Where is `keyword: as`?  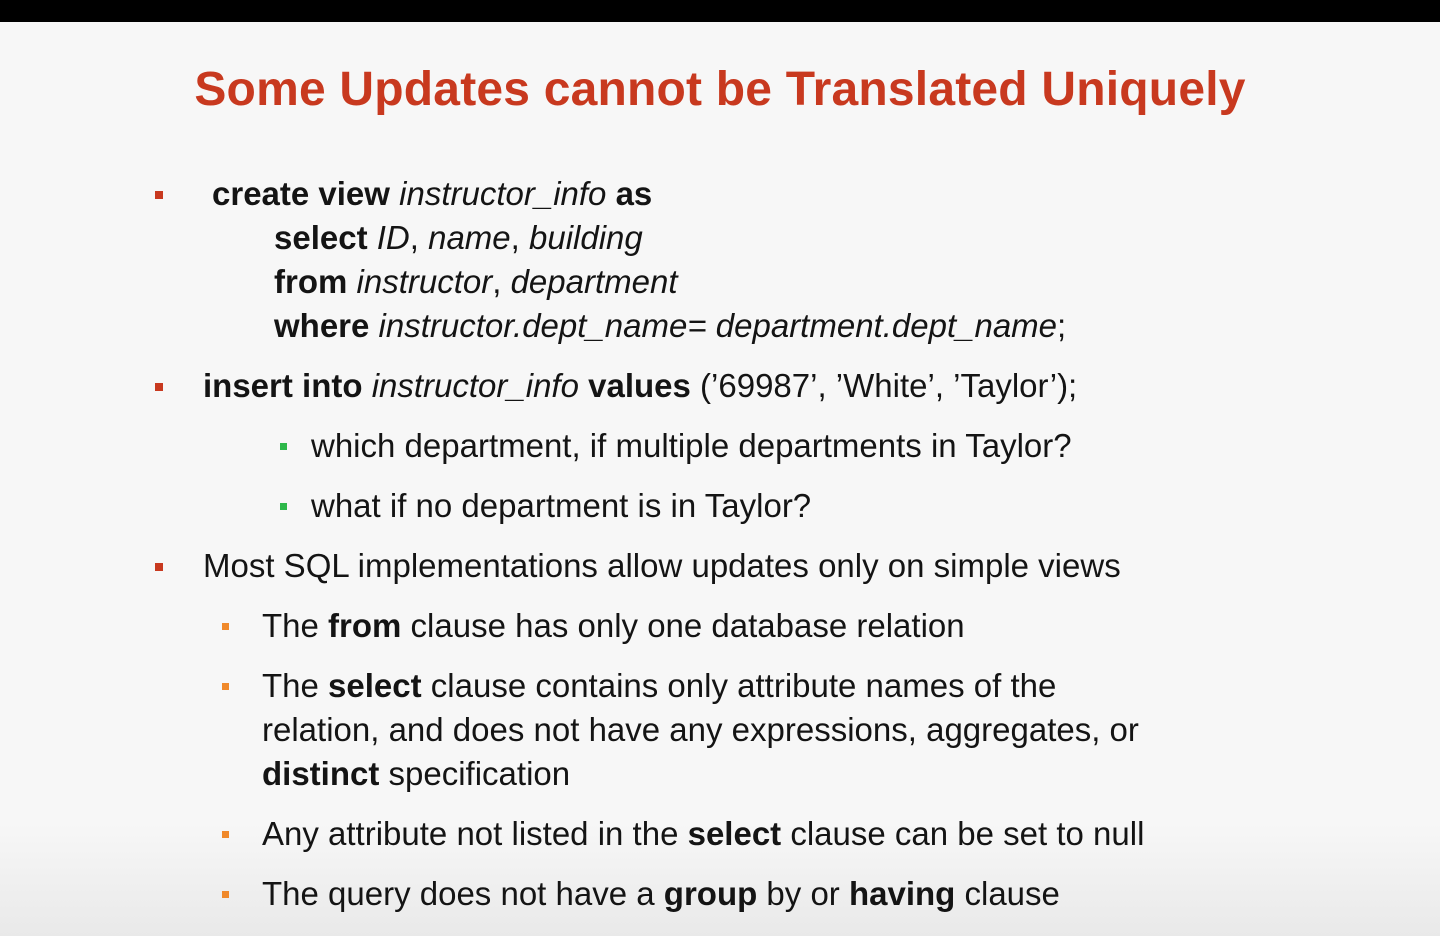 keyword: as is located at coordinates (634, 193).